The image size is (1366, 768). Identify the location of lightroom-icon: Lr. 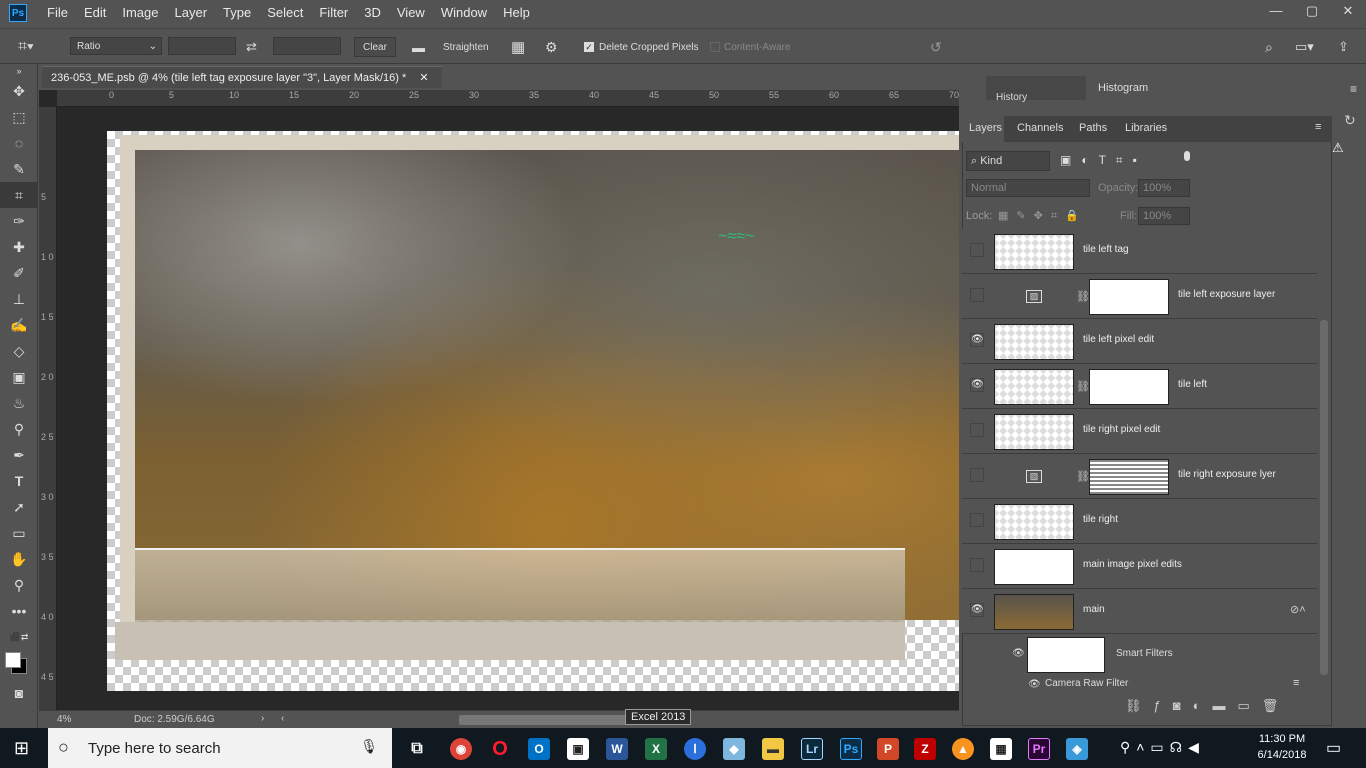
(812, 749).